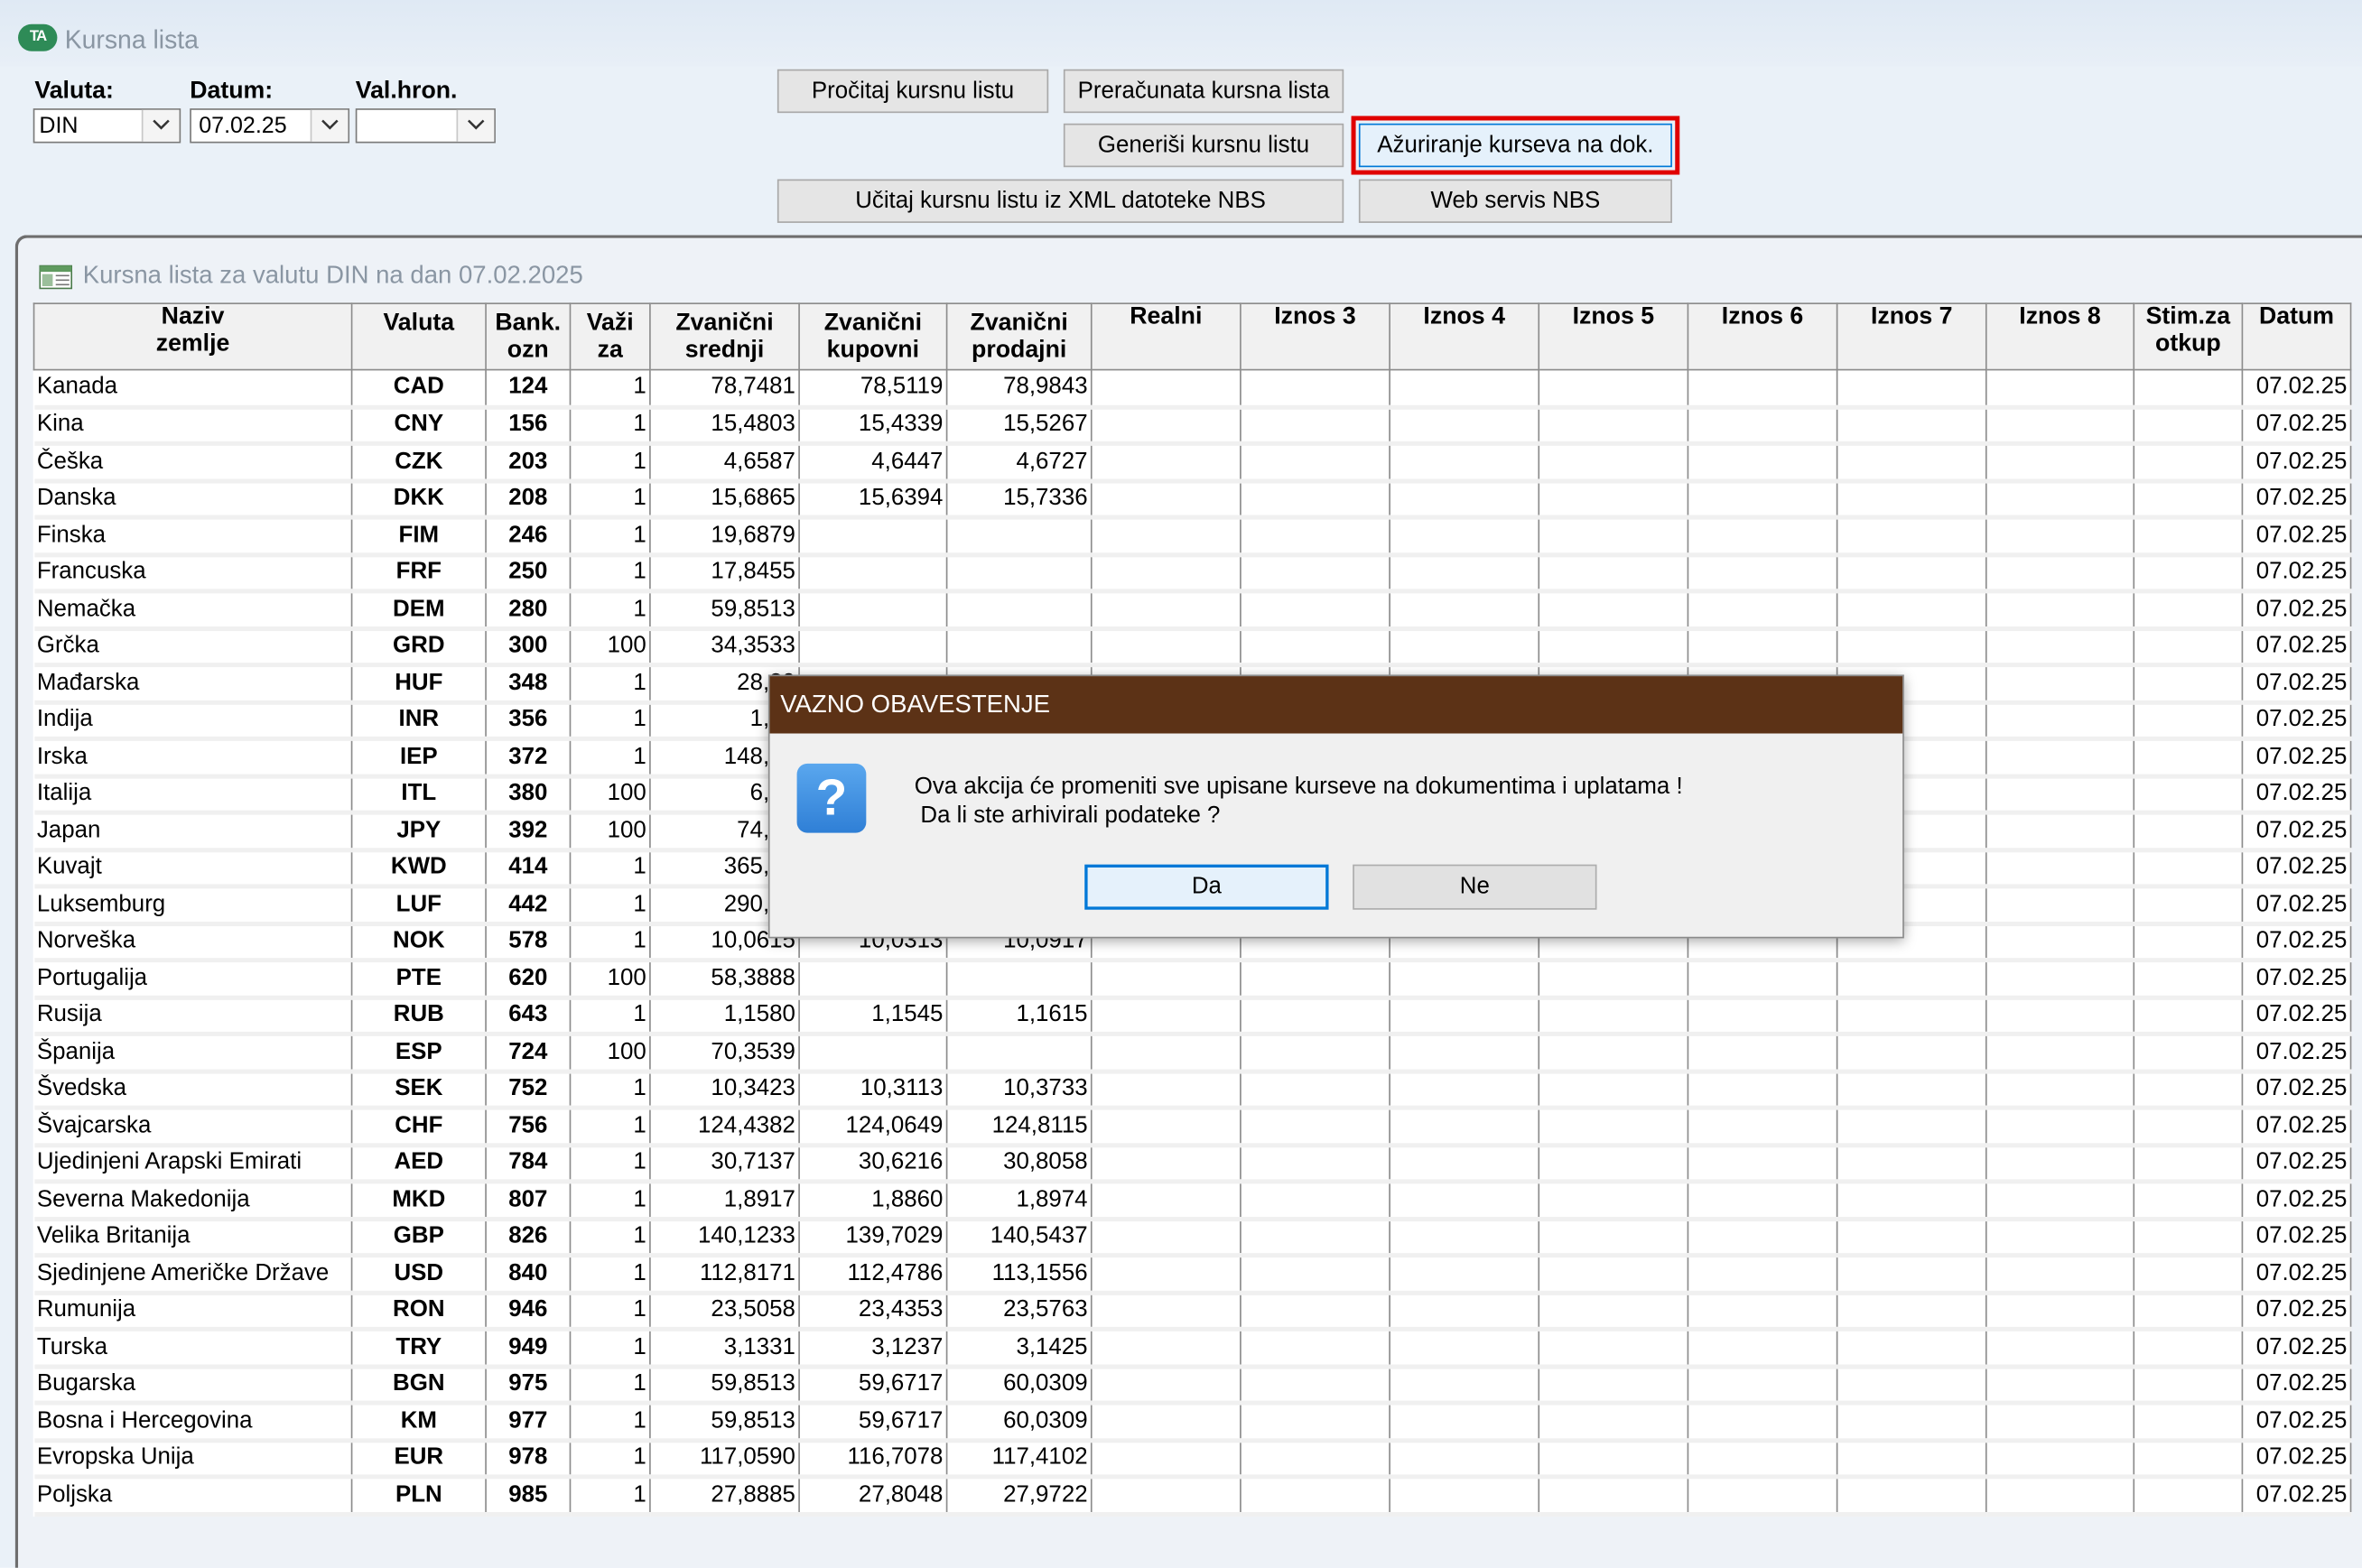  Describe the element at coordinates (529, 1201) in the screenshot. I see `bank-code-cell: 807` at that location.